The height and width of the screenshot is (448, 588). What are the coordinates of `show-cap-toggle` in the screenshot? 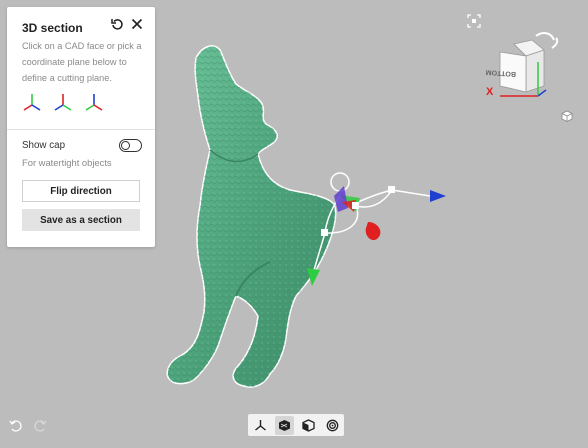 It's located at (130, 145).